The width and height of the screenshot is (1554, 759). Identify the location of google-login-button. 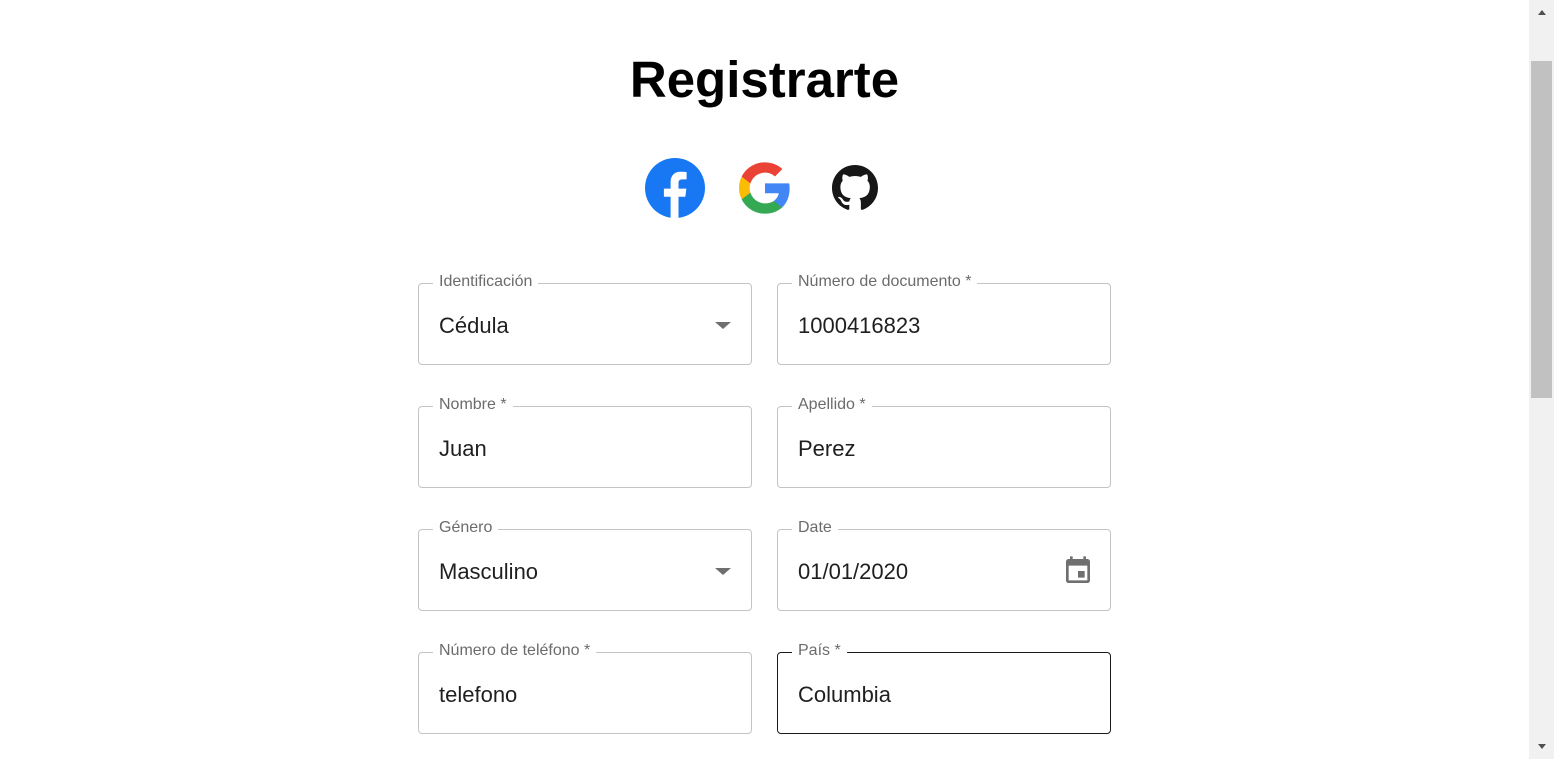
(765, 188).